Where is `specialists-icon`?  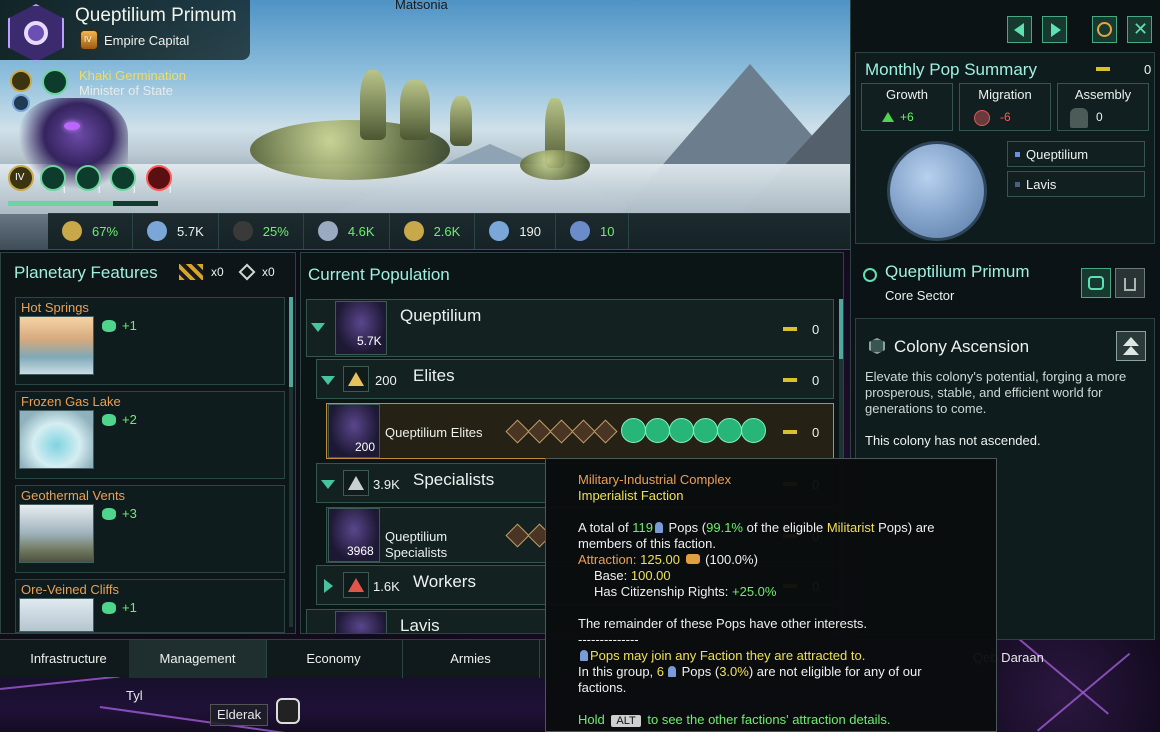 specialists-icon is located at coordinates (356, 483).